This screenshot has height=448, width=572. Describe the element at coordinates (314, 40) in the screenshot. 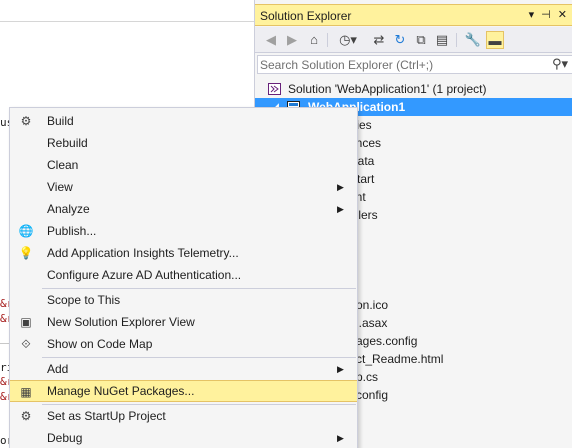

I see `home-icon: ⌂` at that location.